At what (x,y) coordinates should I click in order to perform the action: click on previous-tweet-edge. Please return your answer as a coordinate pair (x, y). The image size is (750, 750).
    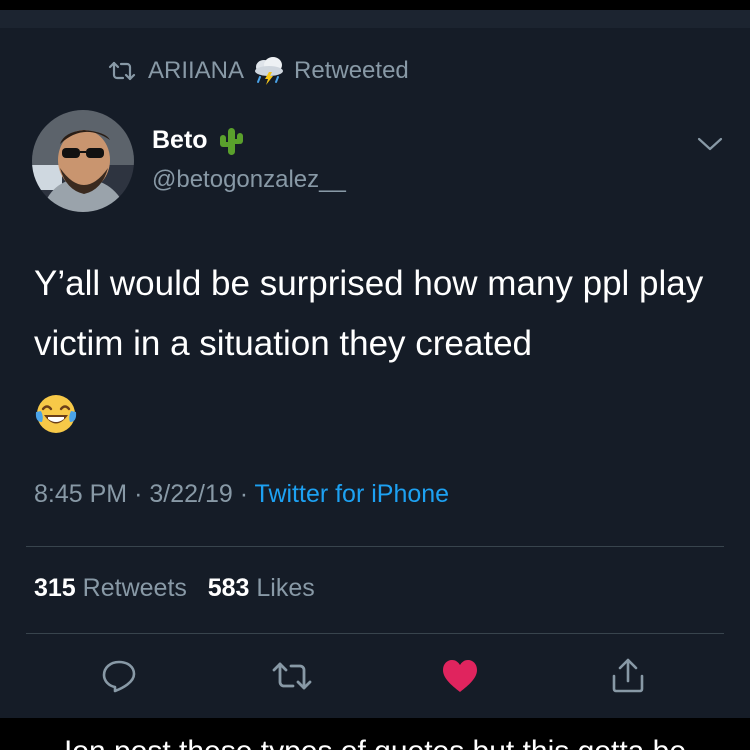
    Looking at the image, I should click on (375, 19).